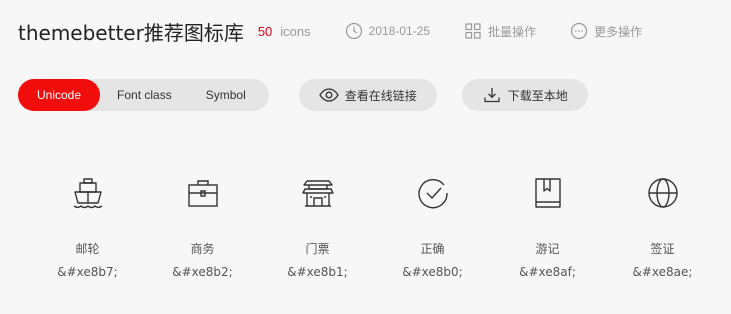 The height and width of the screenshot is (314, 731). I want to click on format-tabs: Unicode Font class Symbol, so click(143, 95).